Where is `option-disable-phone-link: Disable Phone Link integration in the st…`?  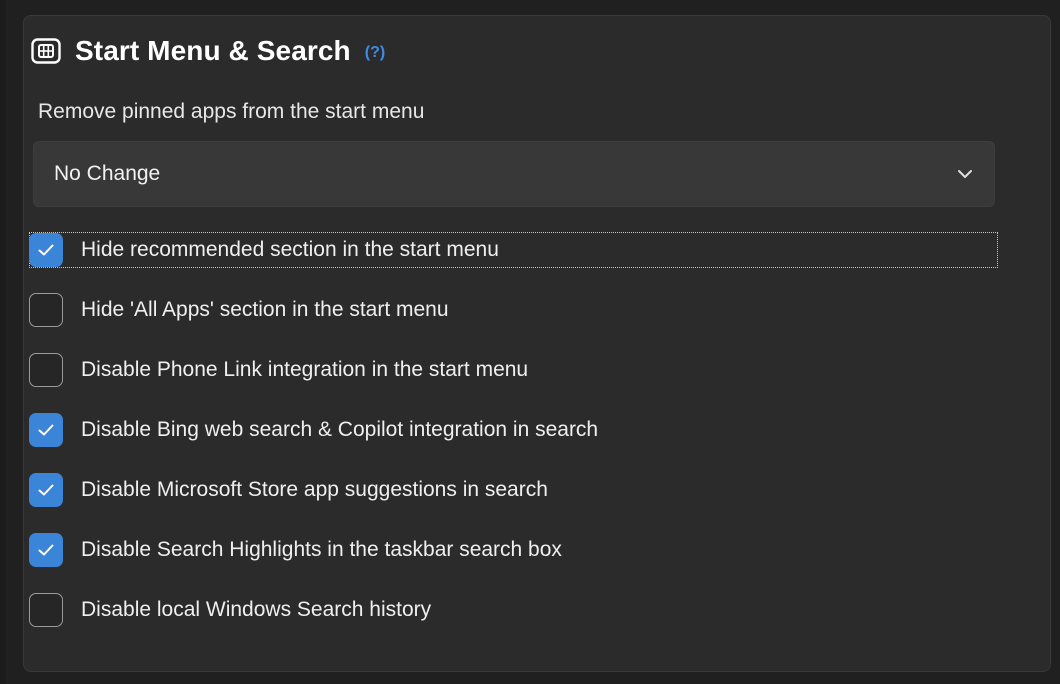 option-disable-phone-link: Disable Phone Link integration in the st… is located at coordinates (278, 370).